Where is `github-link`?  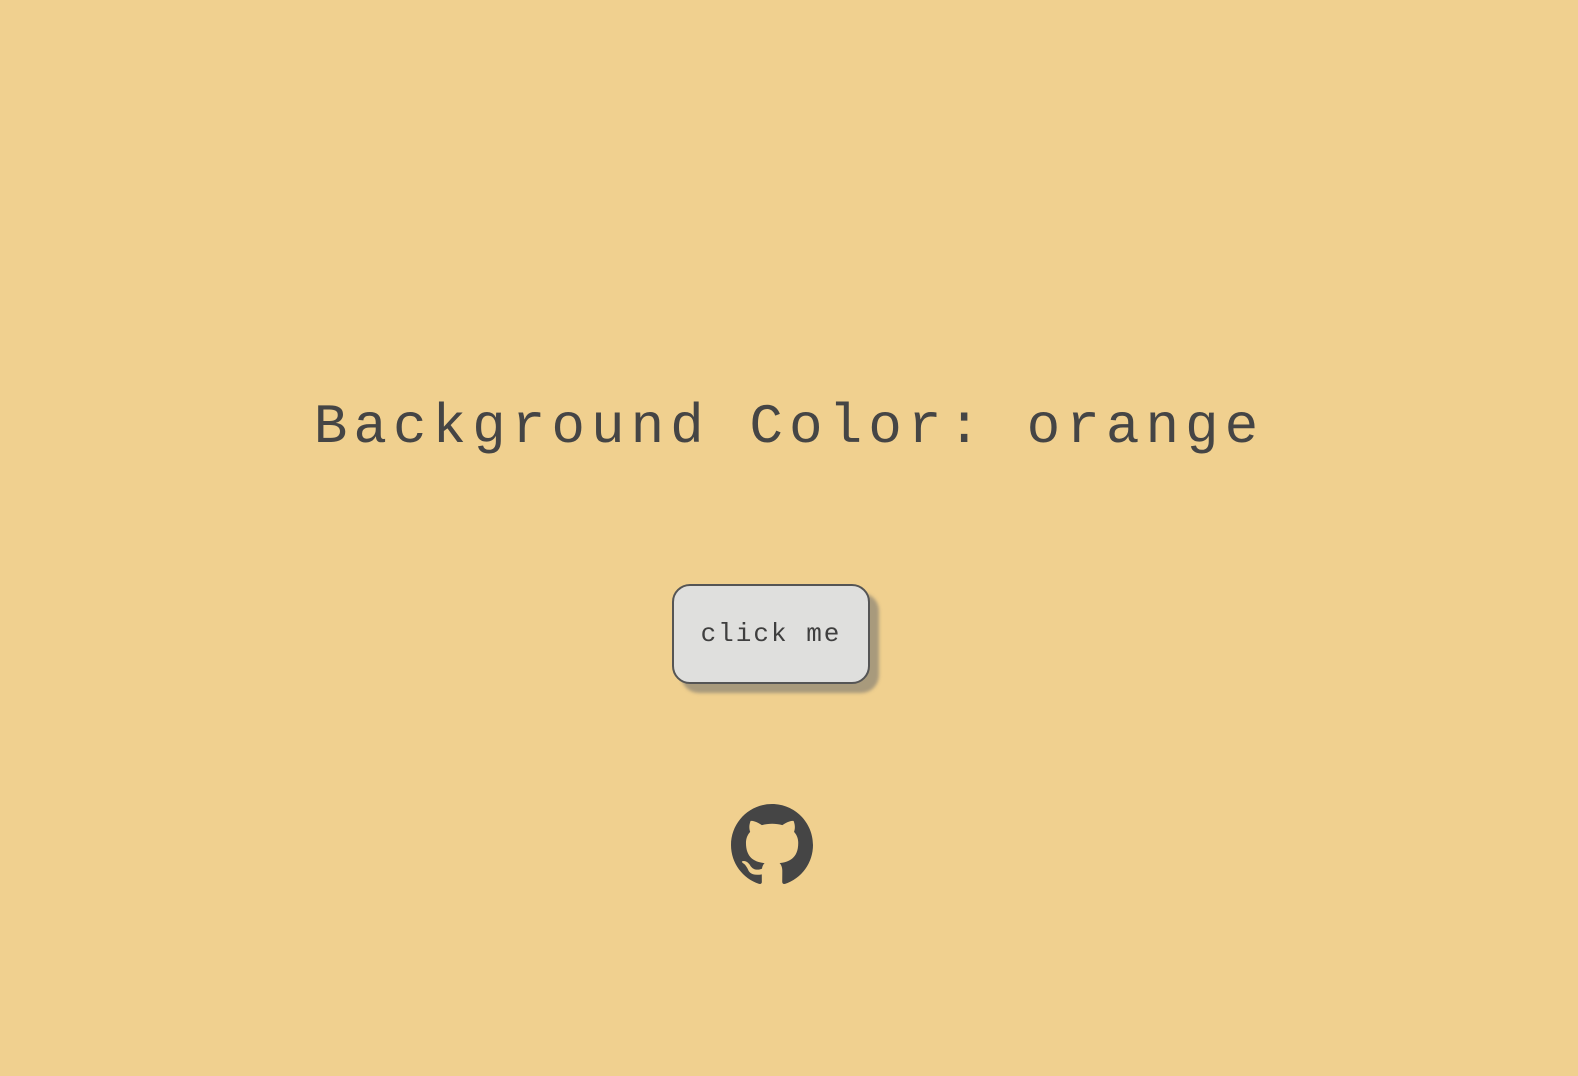
github-link is located at coordinates (772, 845).